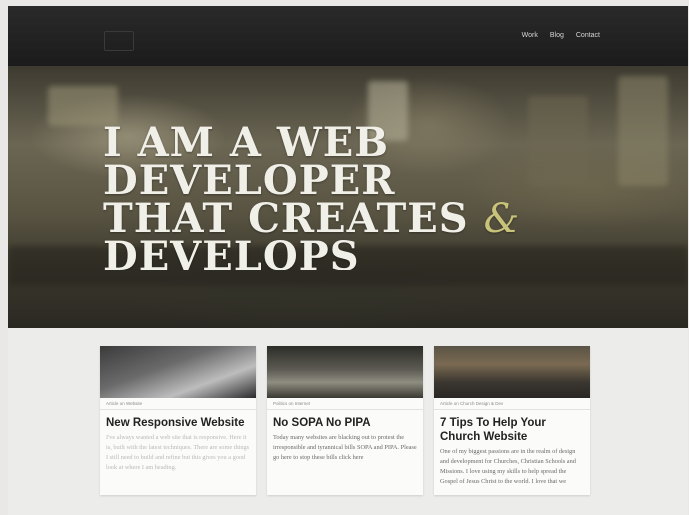 This screenshot has width=689, height=515. What do you see at coordinates (348, 36) in the screenshot?
I see `site-header: Work Blog Contact` at bounding box center [348, 36].